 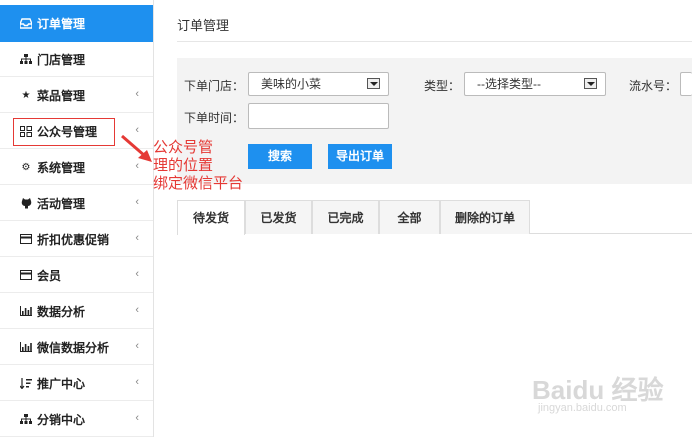 I want to click on tab-pending-shipment: 待发货, so click(x=211, y=217).